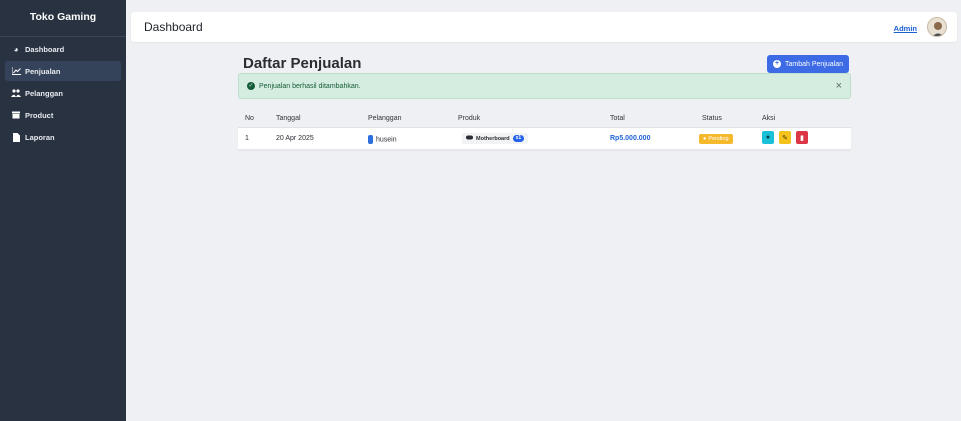  Describe the element at coordinates (544, 27) in the screenshot. I see `topbar: Dashboard Admin` at that location.